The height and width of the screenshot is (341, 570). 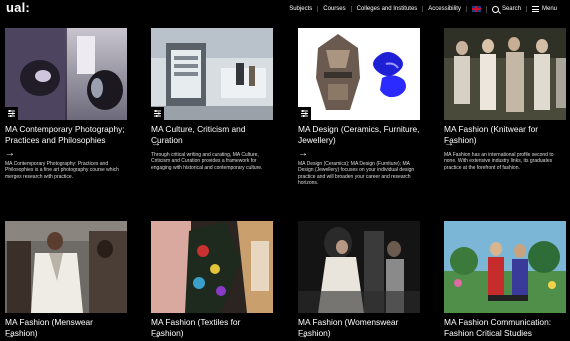 What do you see at coordinates (359, 267) in the screenshot?
I see `course-image-womenswear` at bounding box center [359, 267].